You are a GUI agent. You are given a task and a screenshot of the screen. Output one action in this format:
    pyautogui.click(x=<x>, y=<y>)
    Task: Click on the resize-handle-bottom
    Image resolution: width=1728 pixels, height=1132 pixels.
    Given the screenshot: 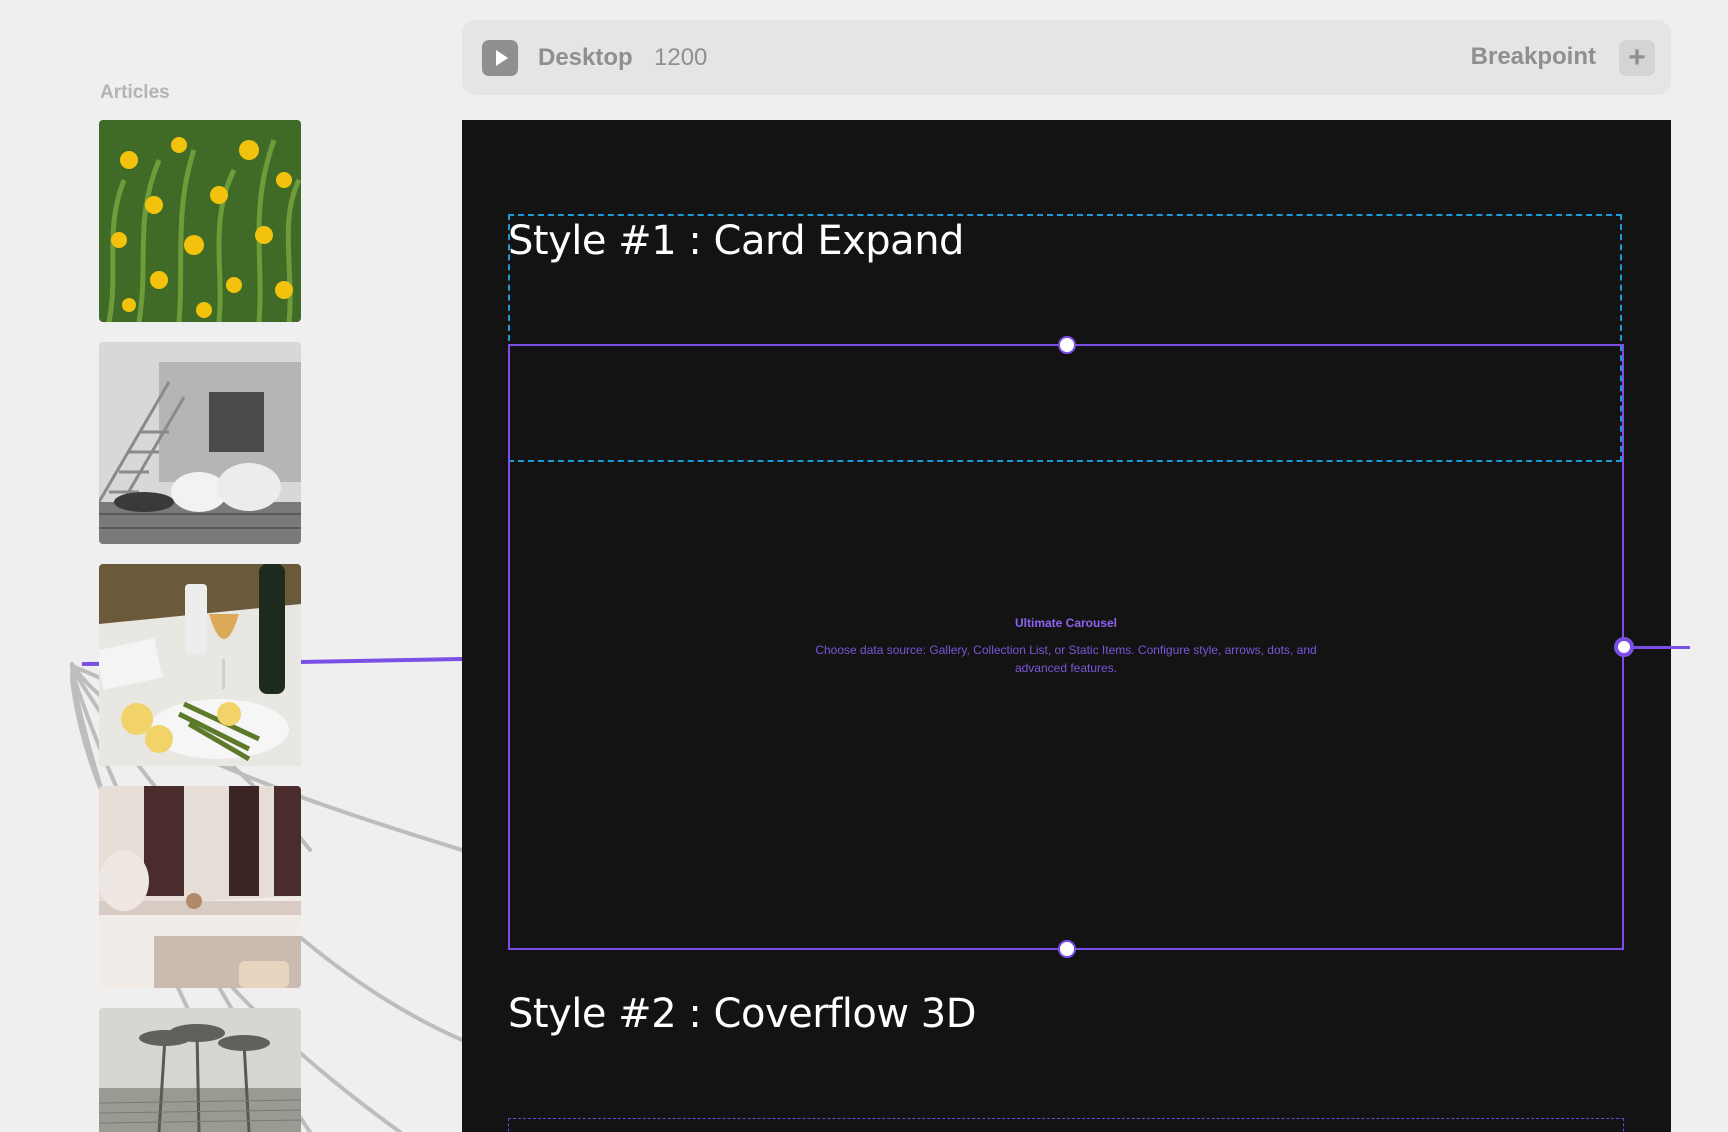 What is the action you would take?
    pyautogui.click(x=1067, y=949)
    